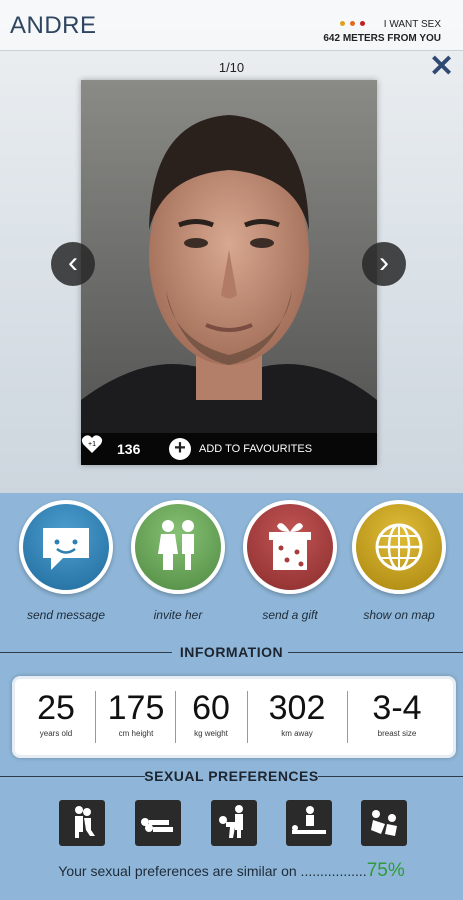 Image resolution: width=463 pixels, height=900 pixels. Describe the element at coordinates (255, 449) in the screenshot. I see `add-to-favourites-button: ADD TO FAVOURITES` at that location.